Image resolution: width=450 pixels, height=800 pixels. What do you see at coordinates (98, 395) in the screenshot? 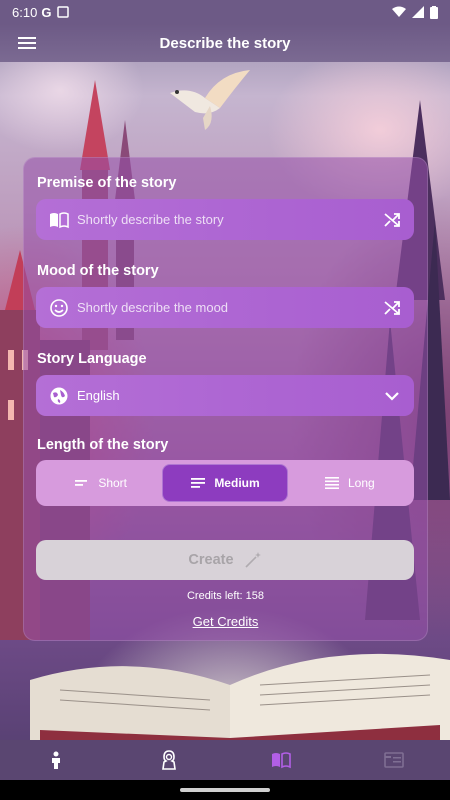
I see `language-value: English` at bounding box center [98, 395].